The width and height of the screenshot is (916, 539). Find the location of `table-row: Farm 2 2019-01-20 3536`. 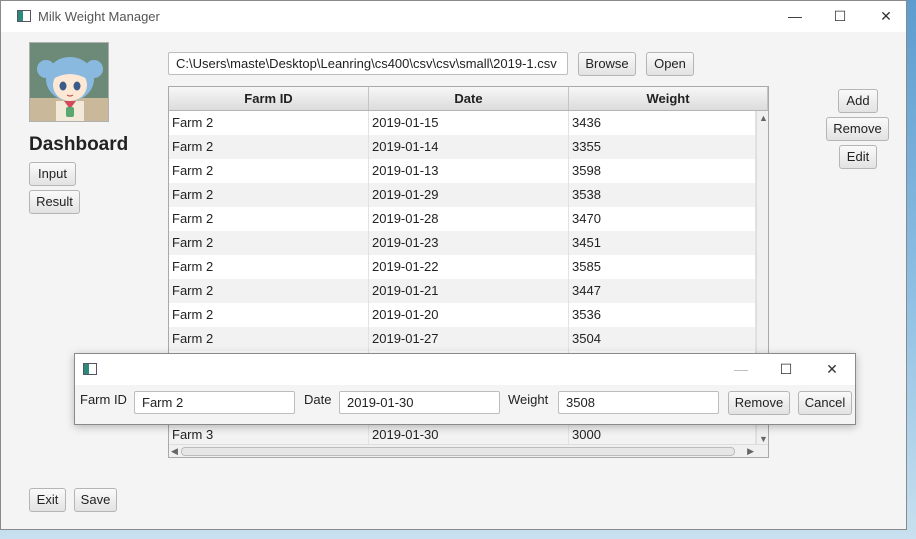

table-row: Farm 2 2019-01-20 3536 is located at coordinates (462, 315).